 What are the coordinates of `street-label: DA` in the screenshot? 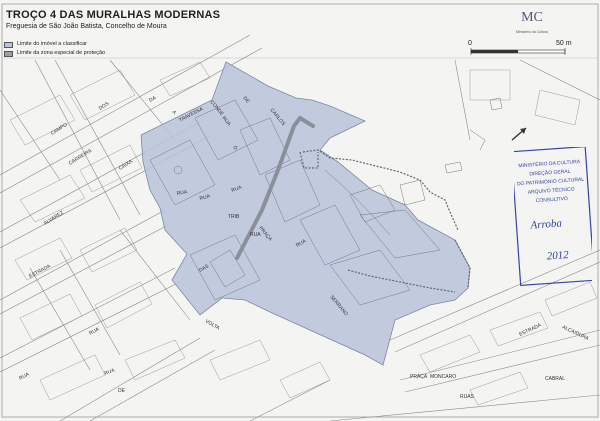 It's located at (153, 99).